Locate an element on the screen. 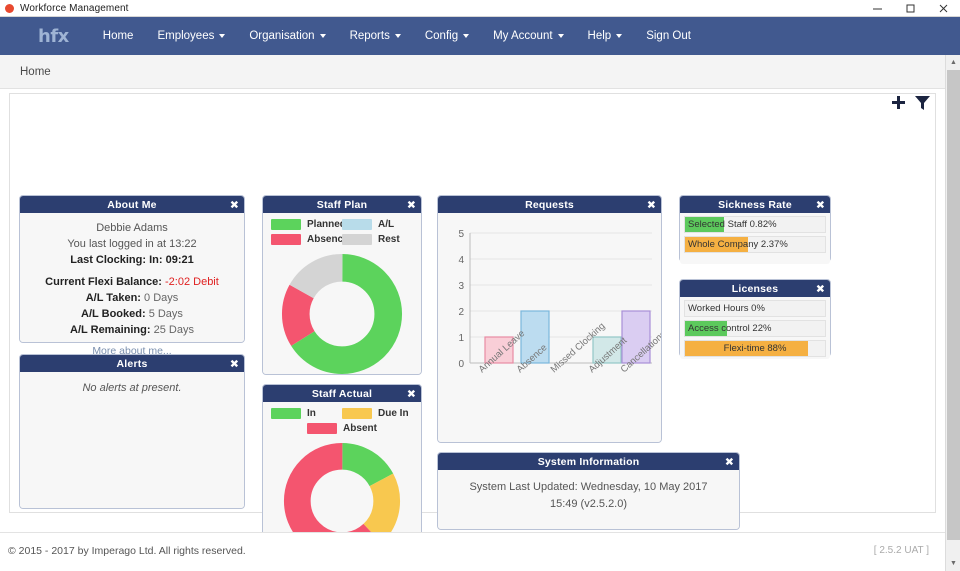  legend-item-planned: Planned is located at coordinates (308, 224).